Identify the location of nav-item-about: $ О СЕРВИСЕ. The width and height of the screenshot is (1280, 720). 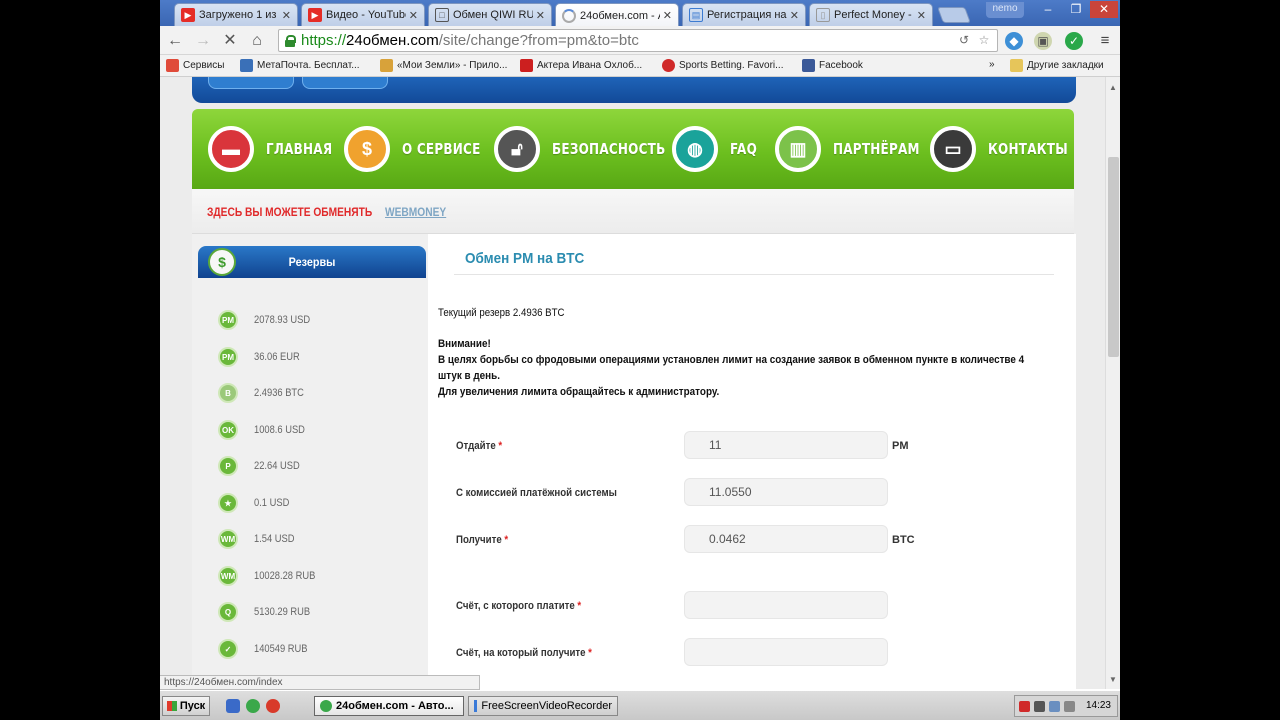
(422, 149).